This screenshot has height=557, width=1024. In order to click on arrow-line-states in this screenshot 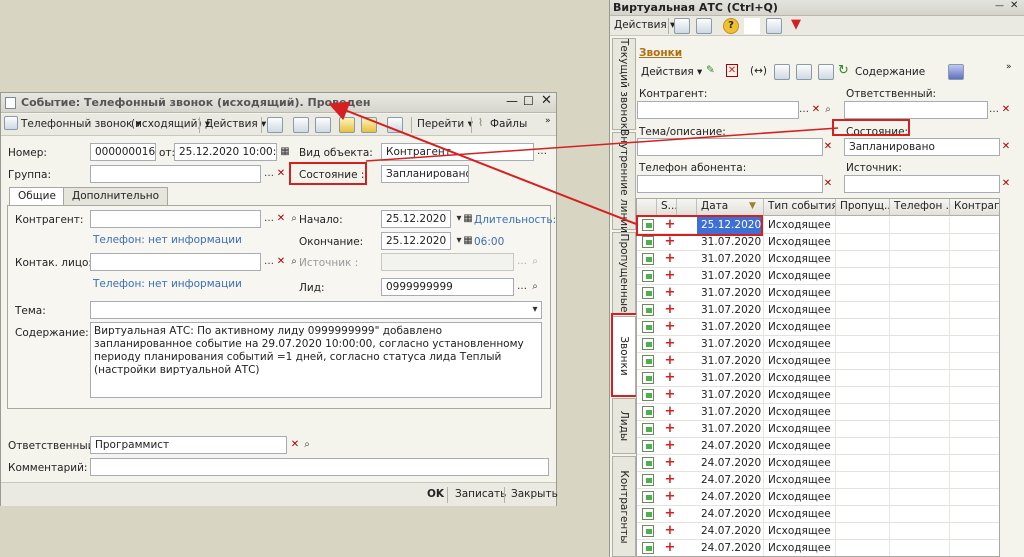, I will do `click(602, 144)`.